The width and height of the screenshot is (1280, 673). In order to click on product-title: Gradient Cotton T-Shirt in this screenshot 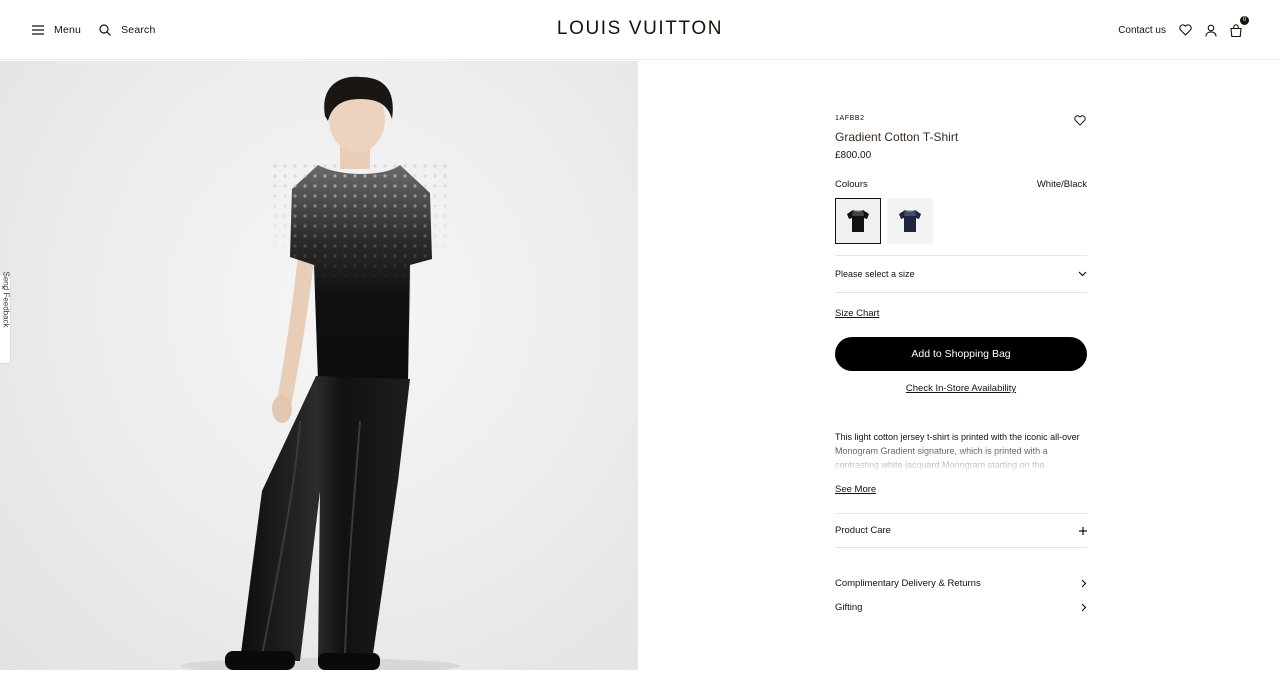, I will do `click(897, 137)`.